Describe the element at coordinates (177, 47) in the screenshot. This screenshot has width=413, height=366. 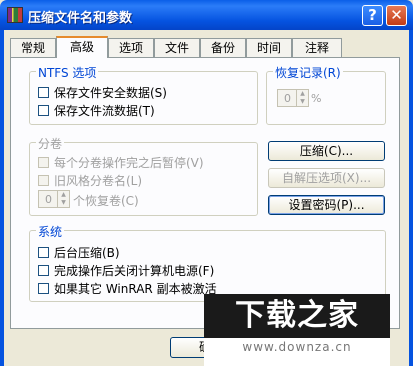
I see `tab-files: 文件` at that location.